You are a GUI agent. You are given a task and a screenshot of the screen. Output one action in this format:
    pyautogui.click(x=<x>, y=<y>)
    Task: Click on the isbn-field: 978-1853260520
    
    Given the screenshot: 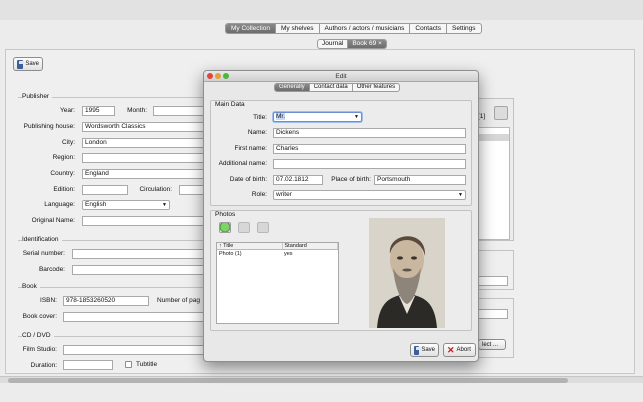 What is the action you would take?
    pyautogui.click(x=106, y=301)
    